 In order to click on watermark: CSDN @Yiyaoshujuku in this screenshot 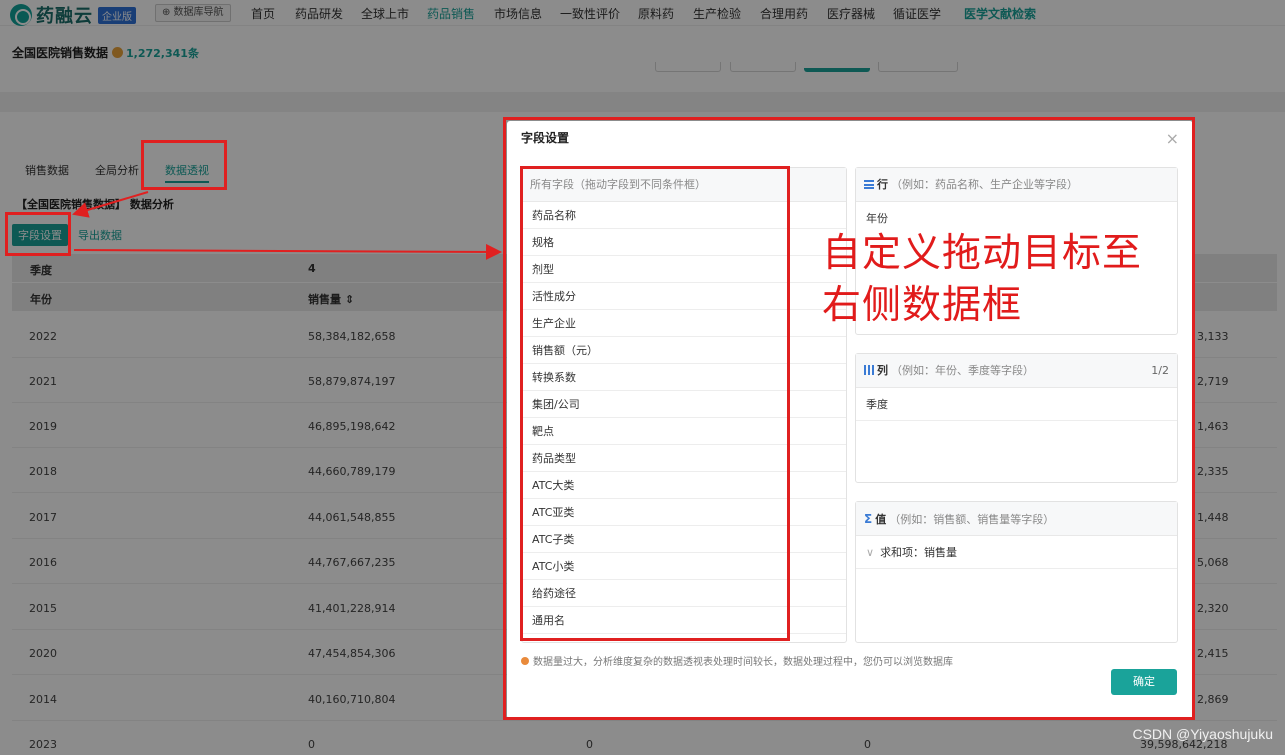, I will do `click(1202, 734)`.